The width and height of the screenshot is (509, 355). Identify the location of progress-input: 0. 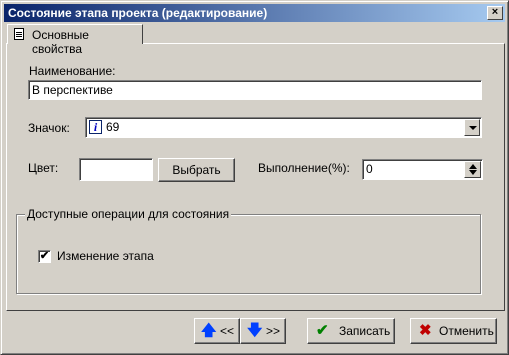
(422, 169).